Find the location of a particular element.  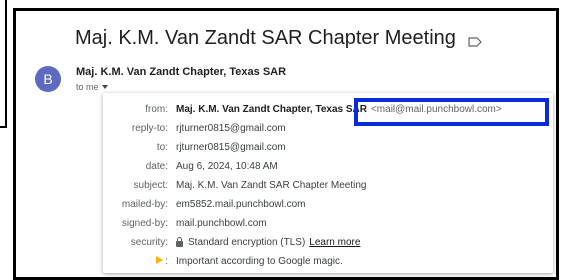

security-label: security: is located at coordinates (149, 242).